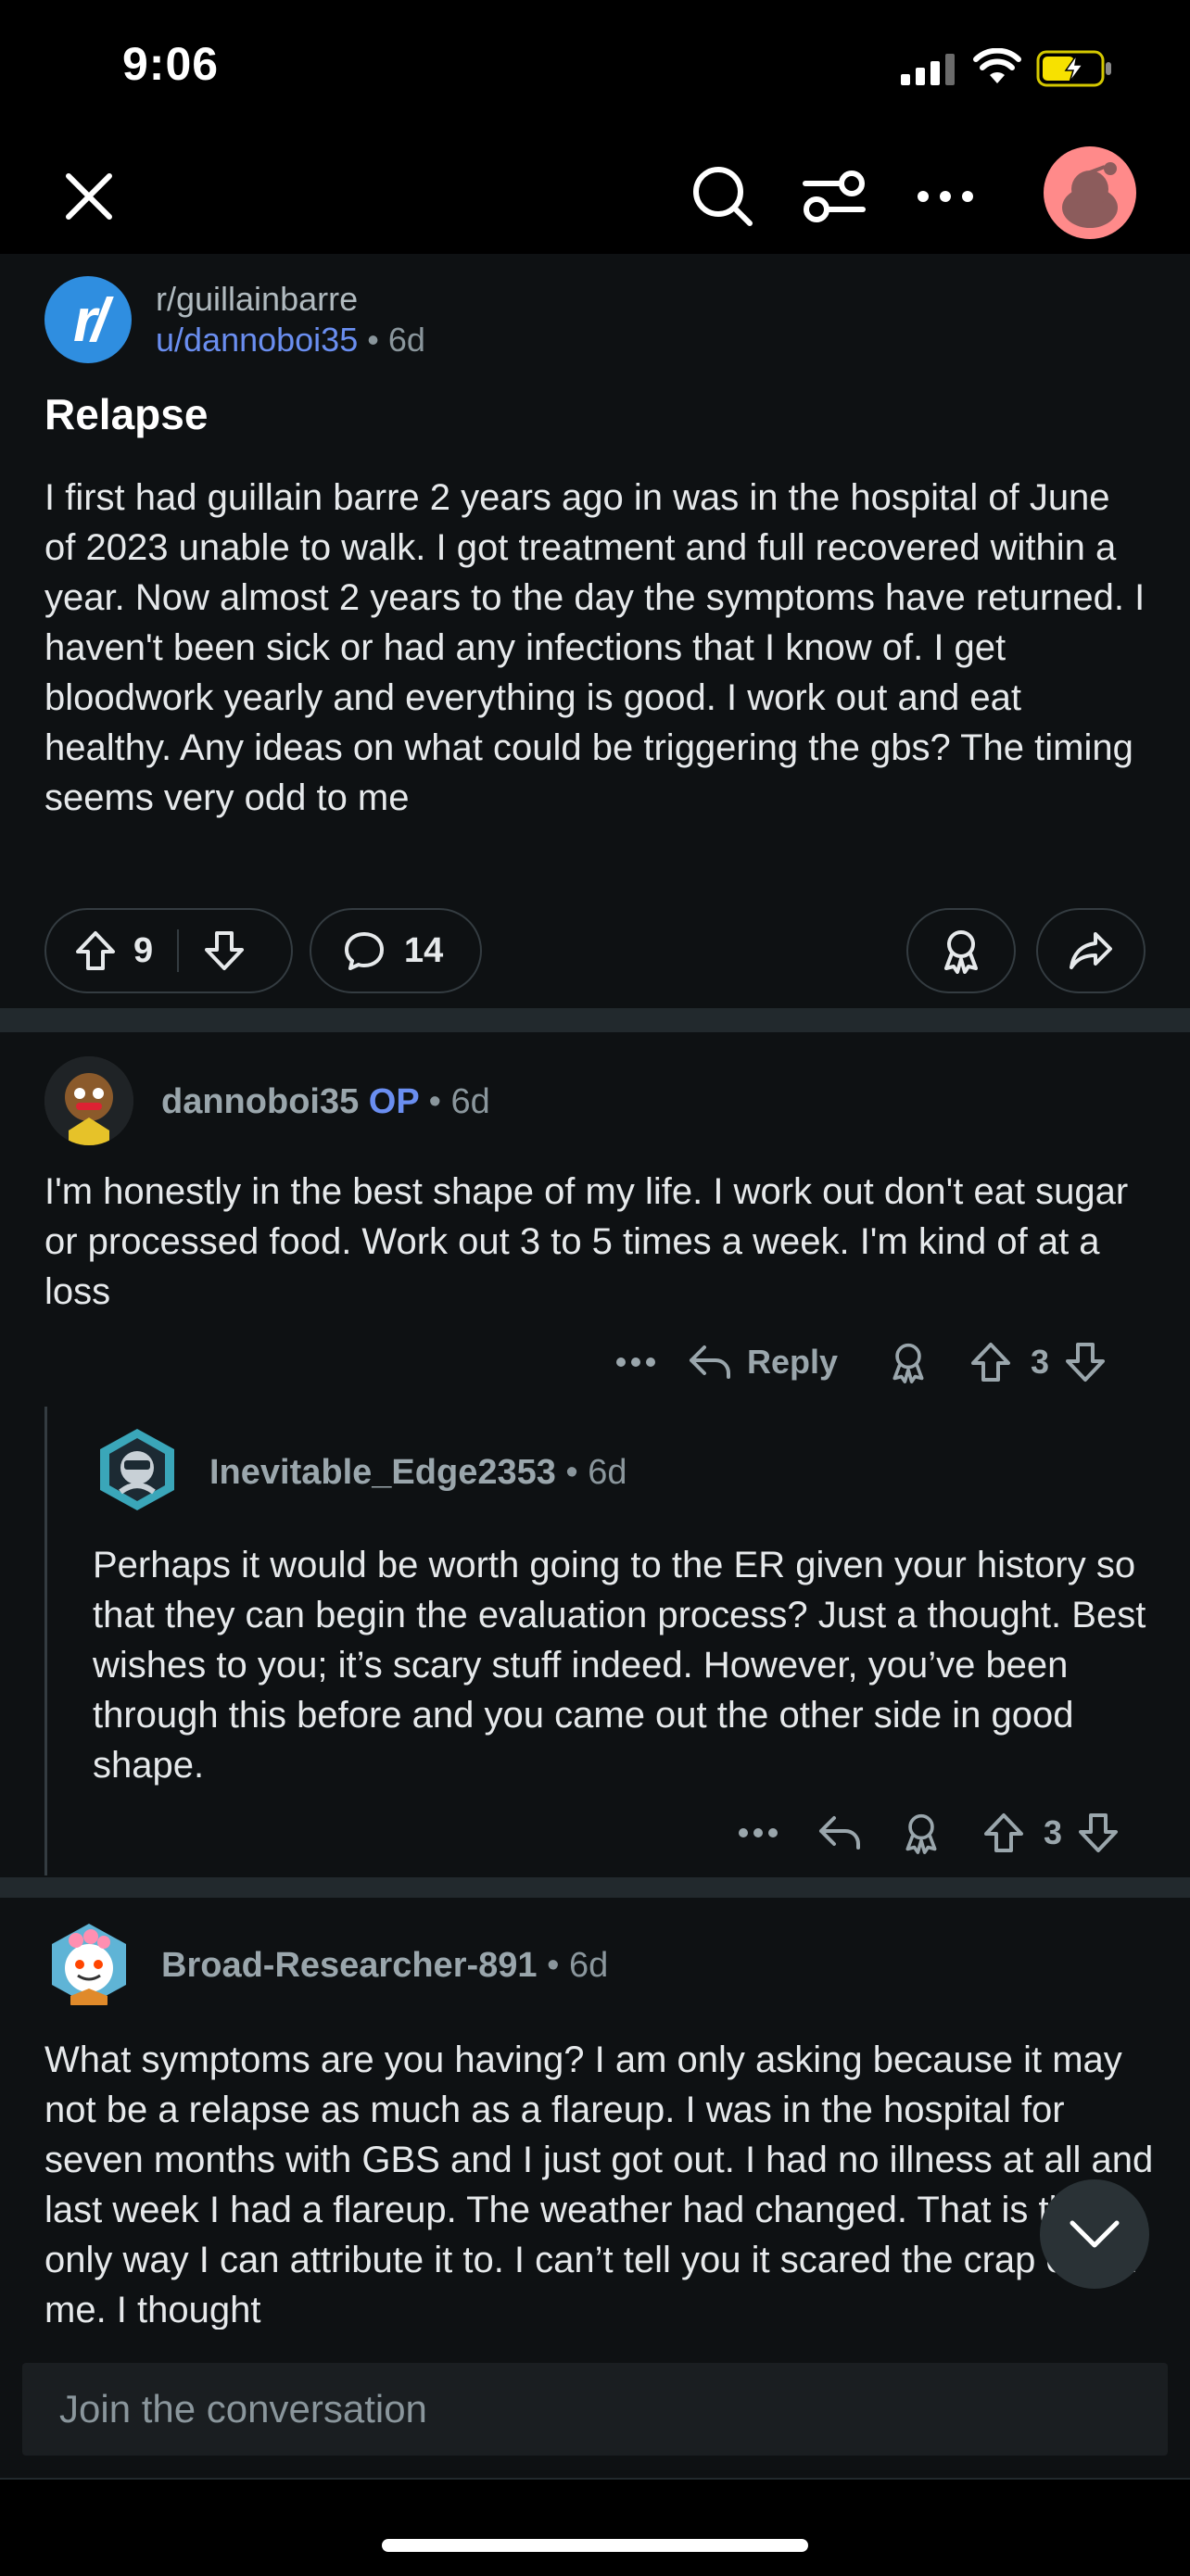 The width and height of the screenshot is (1190, 2576). Describe the element at coordinates (1075, 68) in the screenshot. I see `battery-charging-icon` at that location.